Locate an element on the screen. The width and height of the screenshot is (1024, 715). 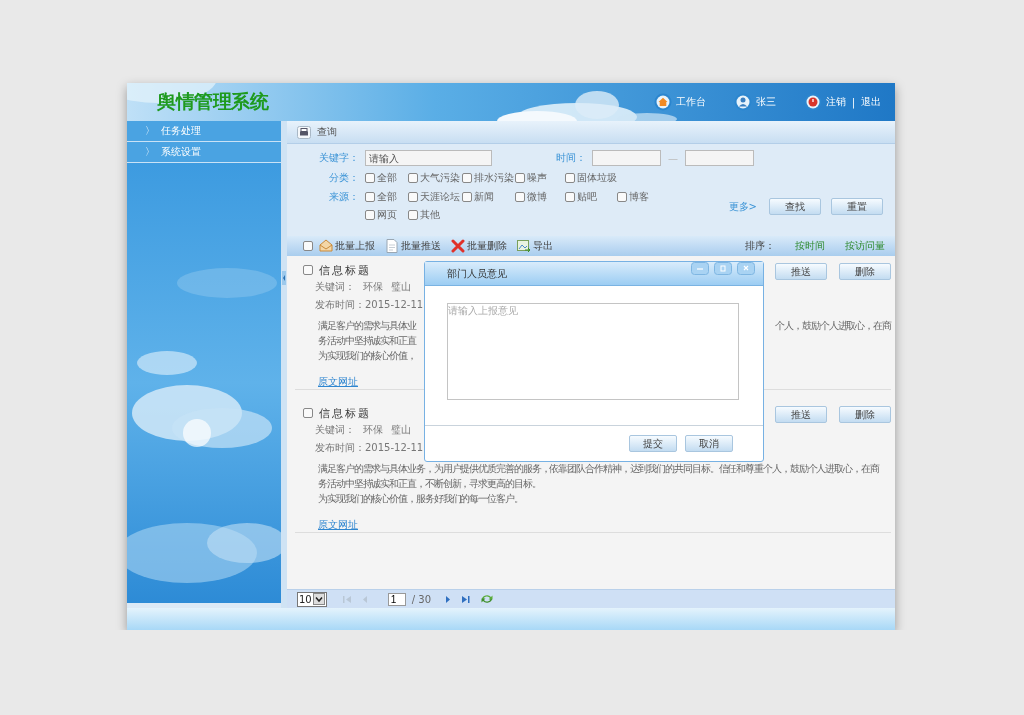
dialog-button: 提交 is located at coordinates (653, 443).